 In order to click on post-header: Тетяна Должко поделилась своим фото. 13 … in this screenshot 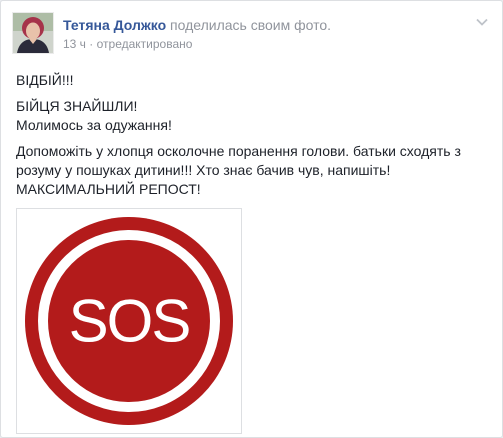, I will do `click(251, 36)`.